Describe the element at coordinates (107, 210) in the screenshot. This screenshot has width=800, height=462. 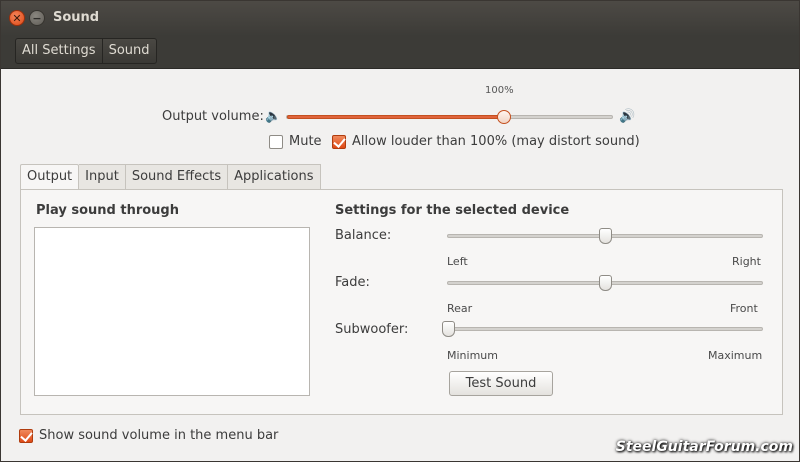
I see `play-sound-through-heading: Play sound through` at that location.